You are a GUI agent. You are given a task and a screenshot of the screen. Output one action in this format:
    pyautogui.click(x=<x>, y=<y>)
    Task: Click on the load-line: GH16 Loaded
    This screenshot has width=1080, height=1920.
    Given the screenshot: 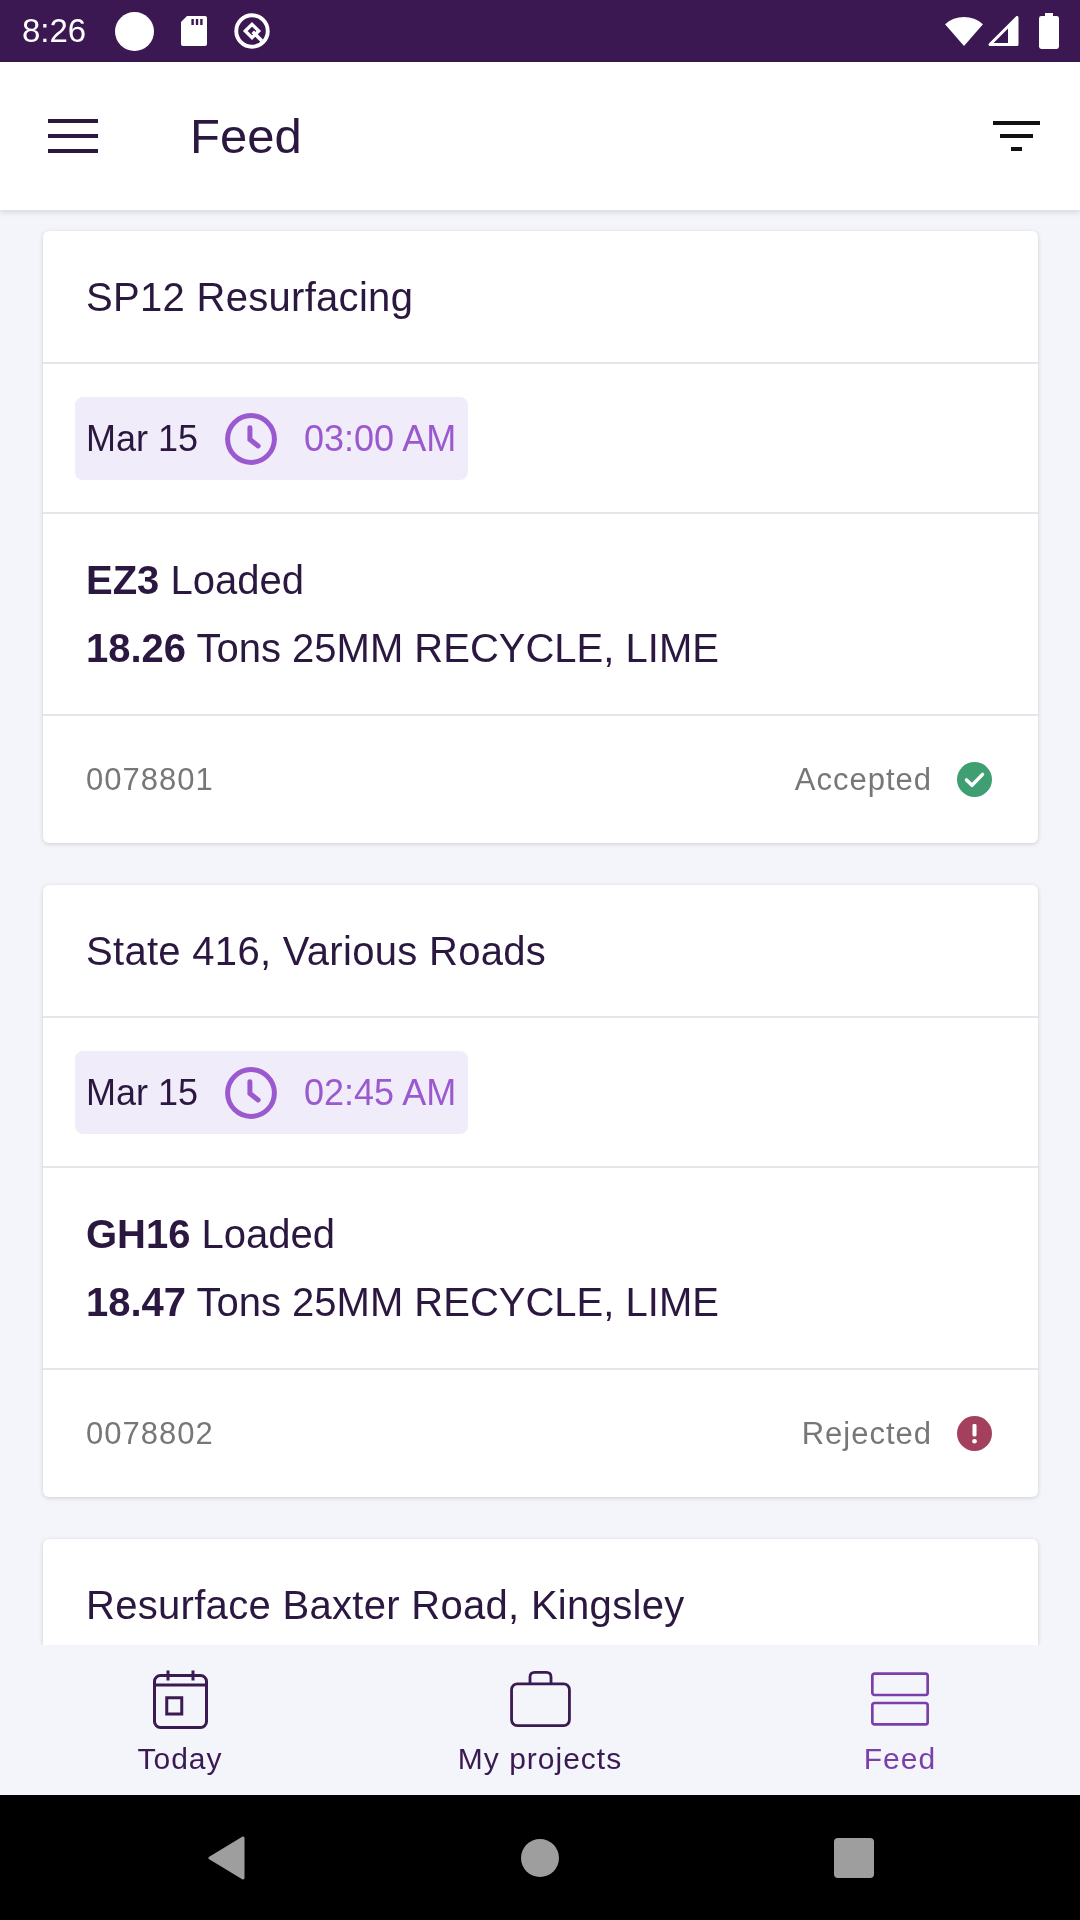 What is the action you would take?
    pyautogui.click(x=211, y=1234)
    